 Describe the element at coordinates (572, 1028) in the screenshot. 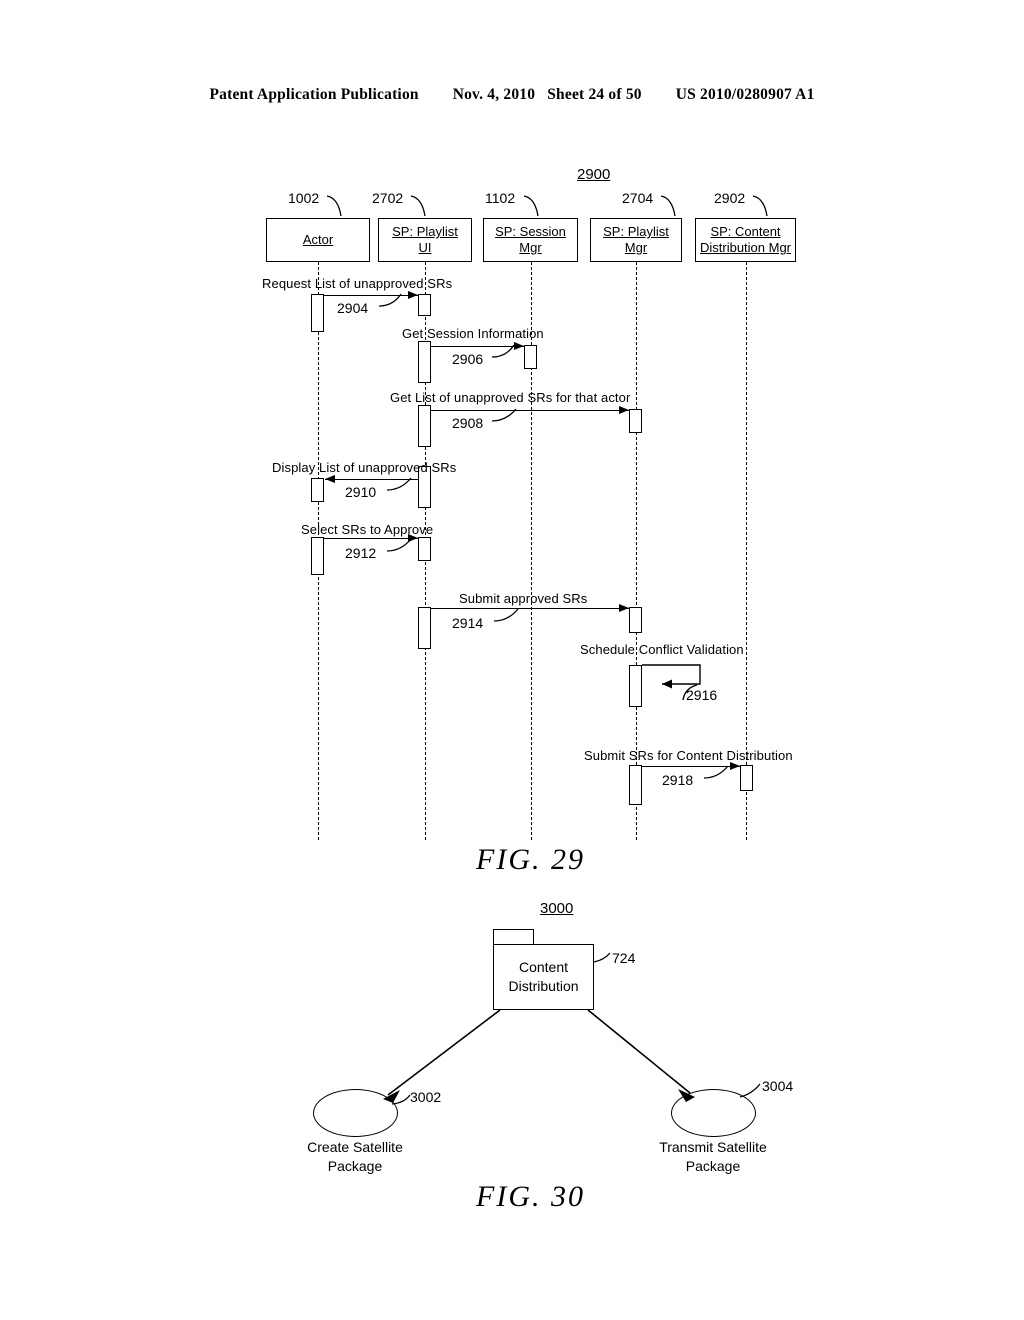

I see `fig30-connectors` at that location.